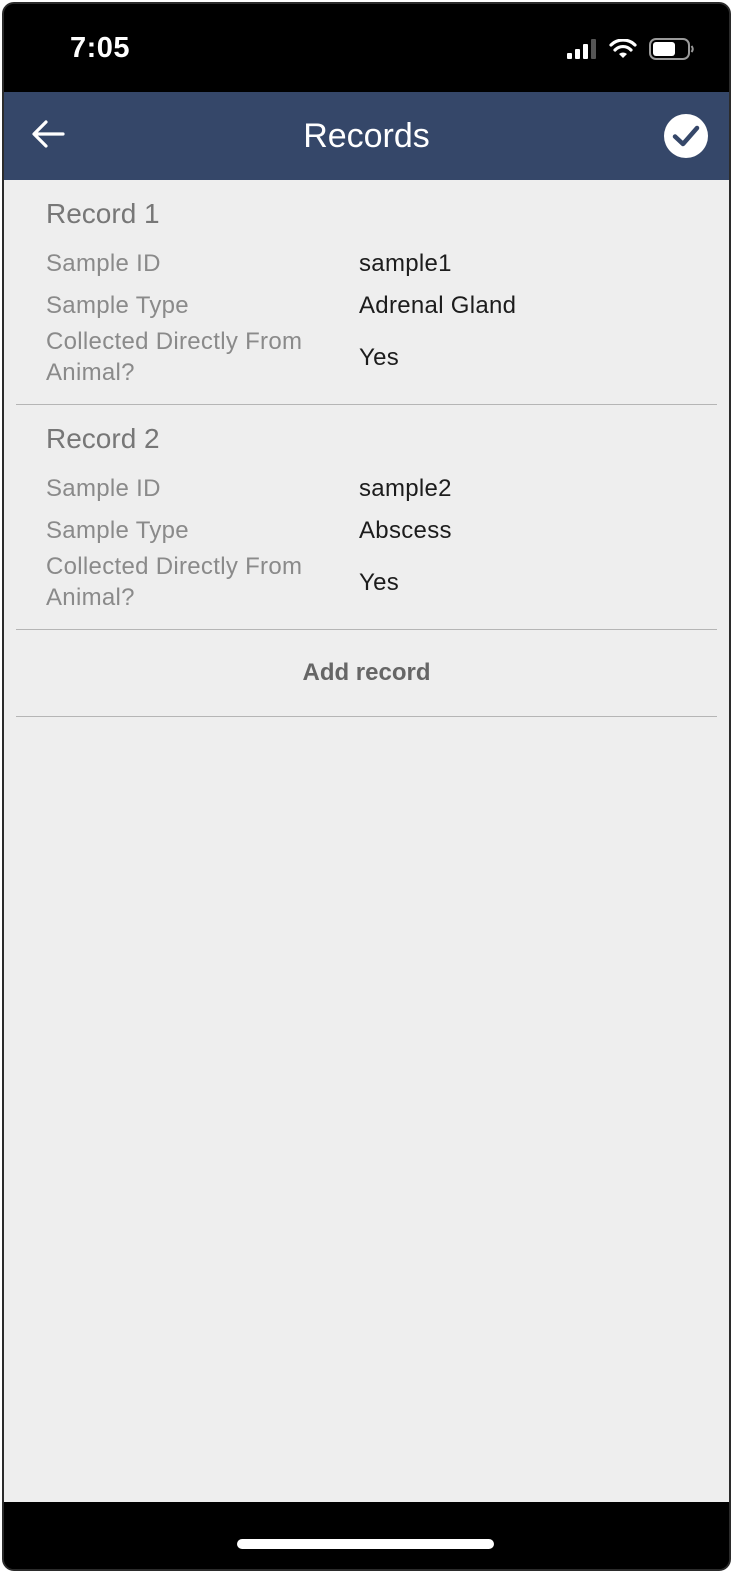 The image size is (735, 1581). I want to click on check-circle-icon, so click(686, 138).